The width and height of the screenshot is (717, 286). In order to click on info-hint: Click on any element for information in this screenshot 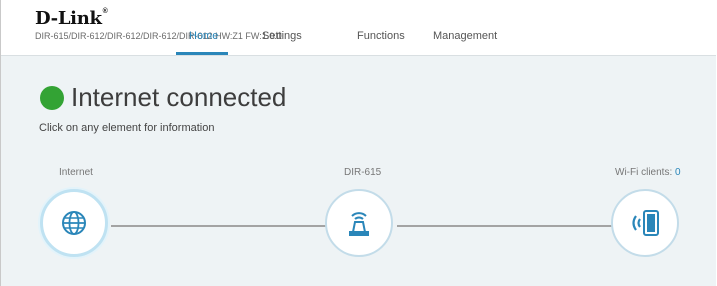, I will do `click(127, 128)`.